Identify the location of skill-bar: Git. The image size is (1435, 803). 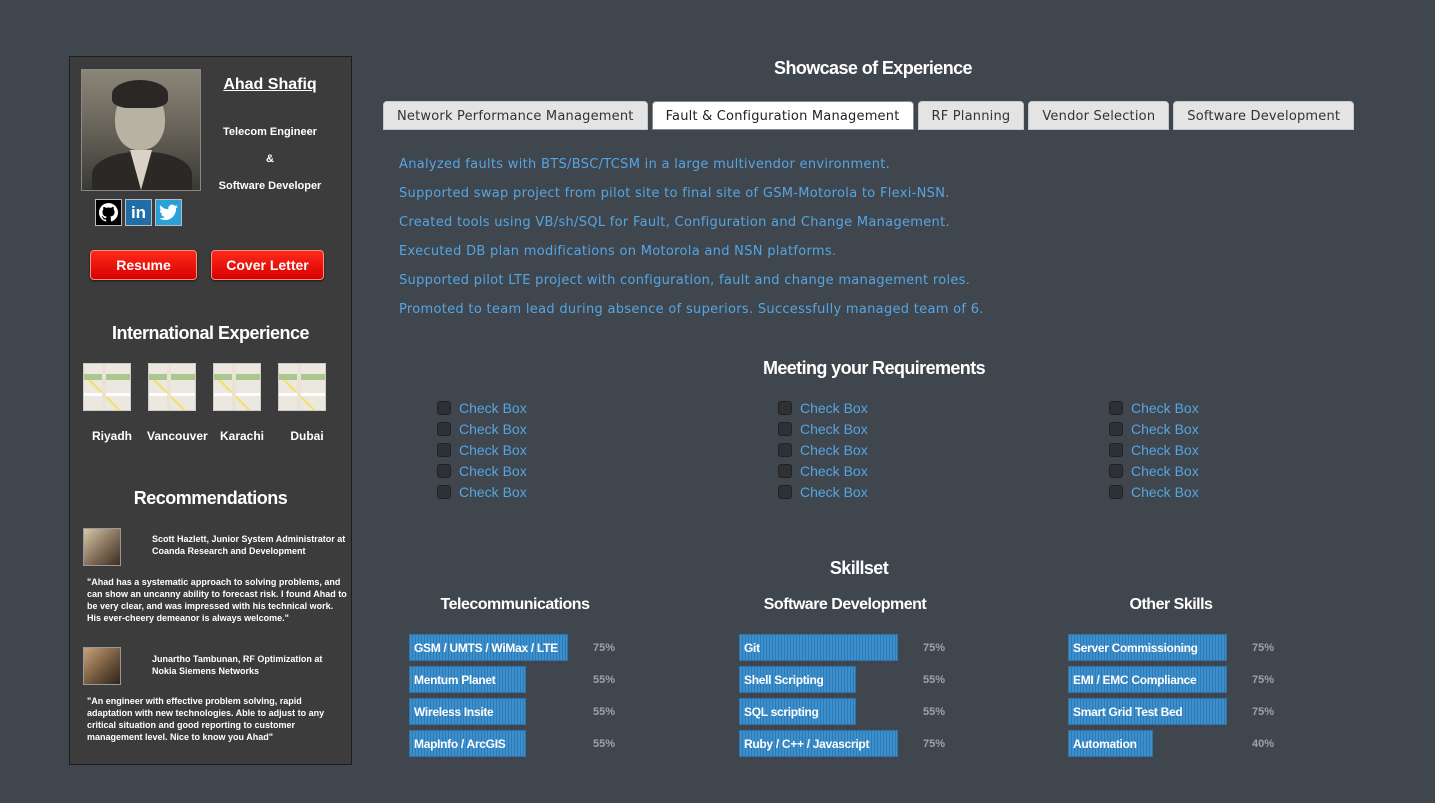
(818, 647).